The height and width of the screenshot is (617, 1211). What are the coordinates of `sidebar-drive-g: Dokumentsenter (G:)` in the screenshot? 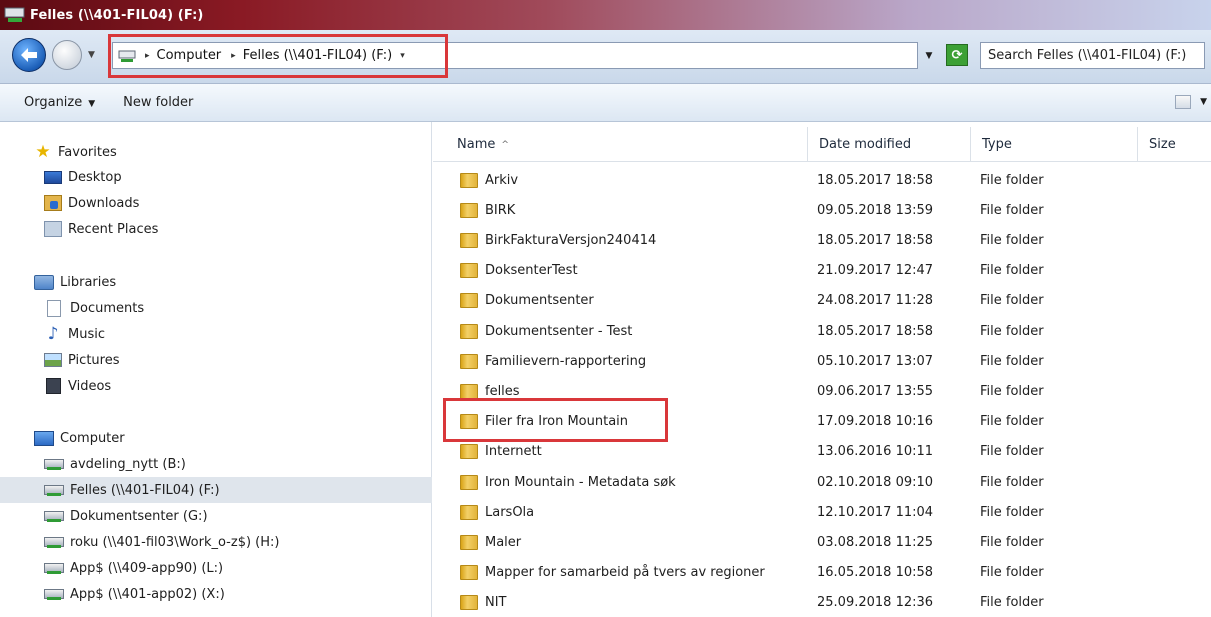 It's located at (216, 516).